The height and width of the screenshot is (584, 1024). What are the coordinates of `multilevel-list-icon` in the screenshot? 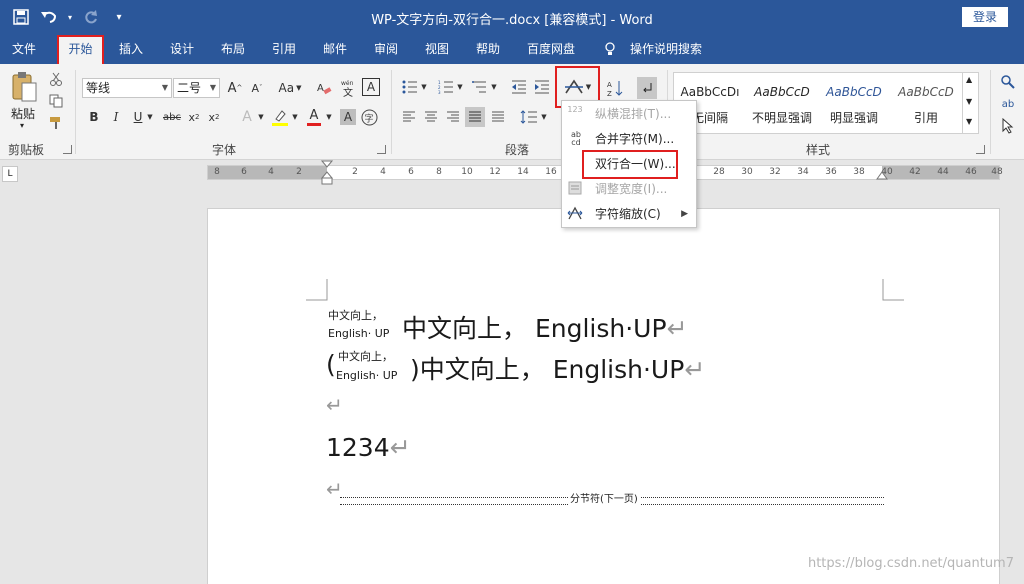 It's located at (480, 87).